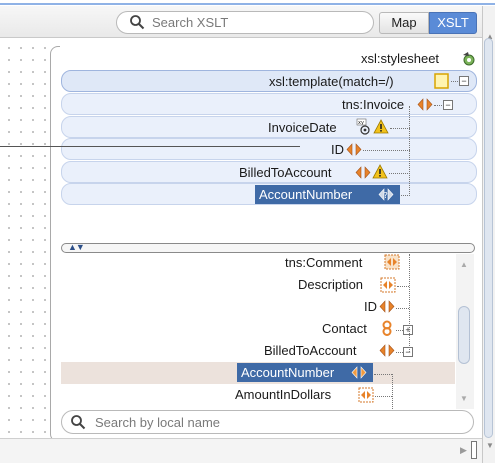 This screenshot has width=495, height=463. What do you see at coordinates (258, 351) in the screenshot?
I see `source-row-billedtoaccount: BilledToAccount −` at bounding box center [258, 351].